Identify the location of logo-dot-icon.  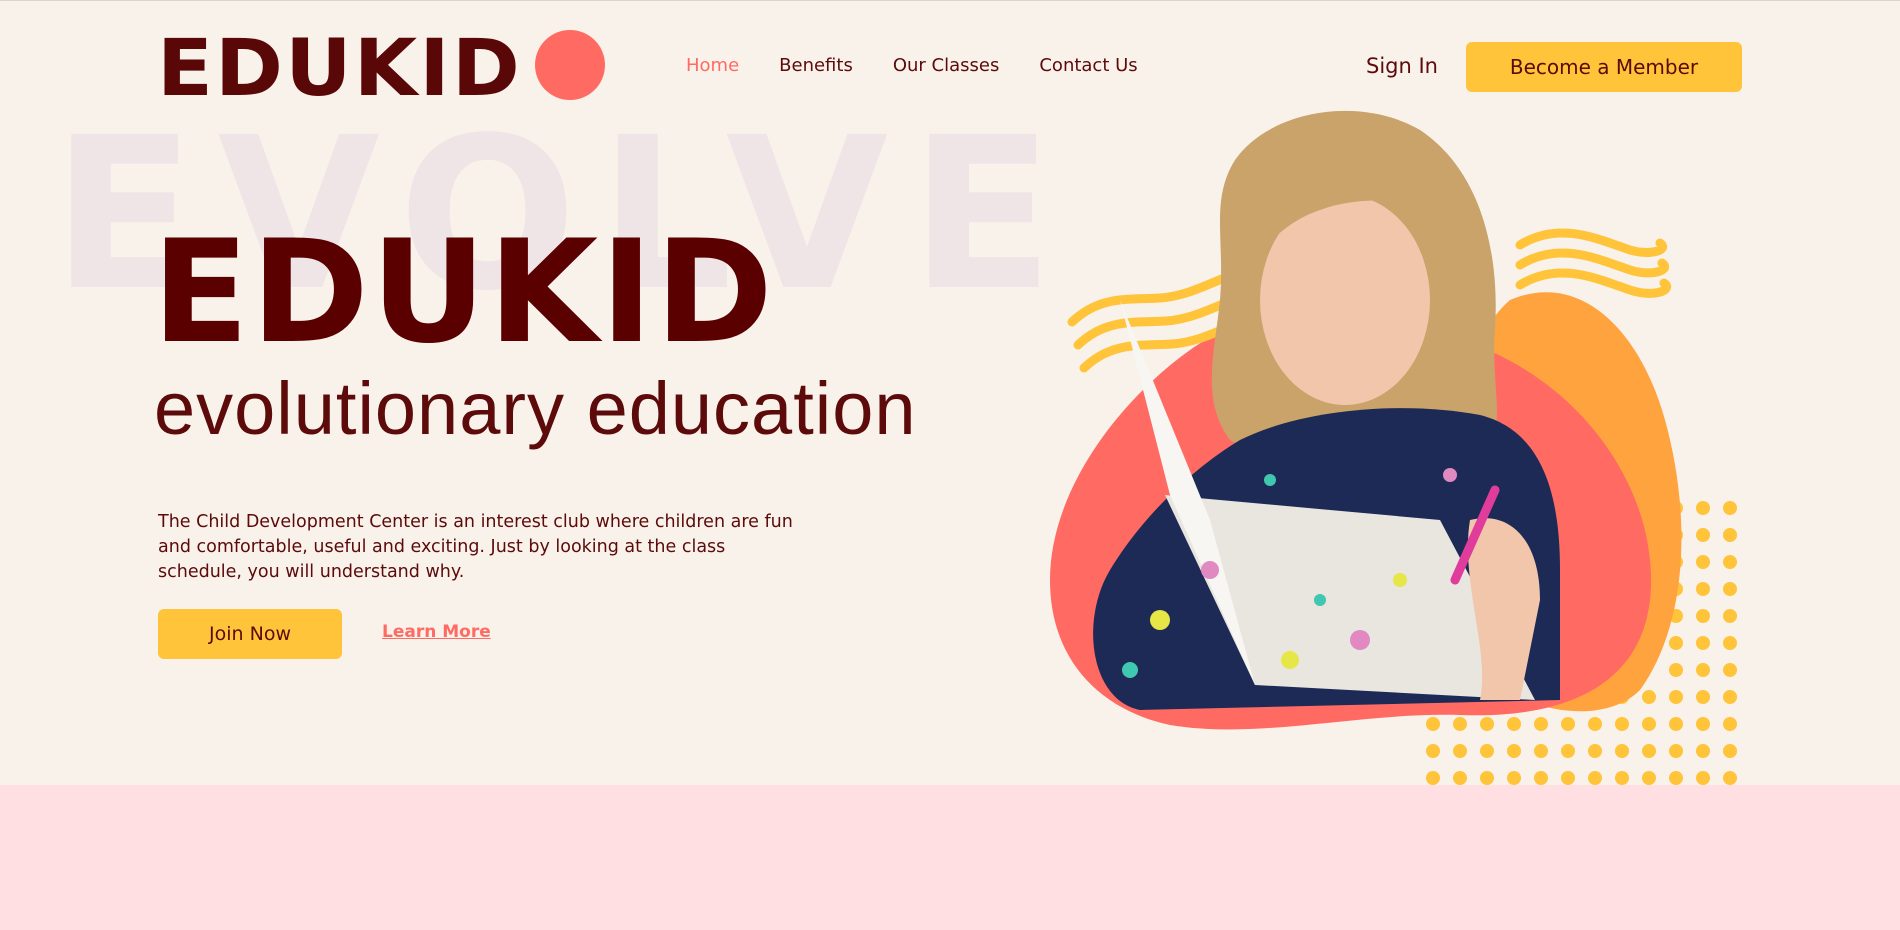
(570, 65).